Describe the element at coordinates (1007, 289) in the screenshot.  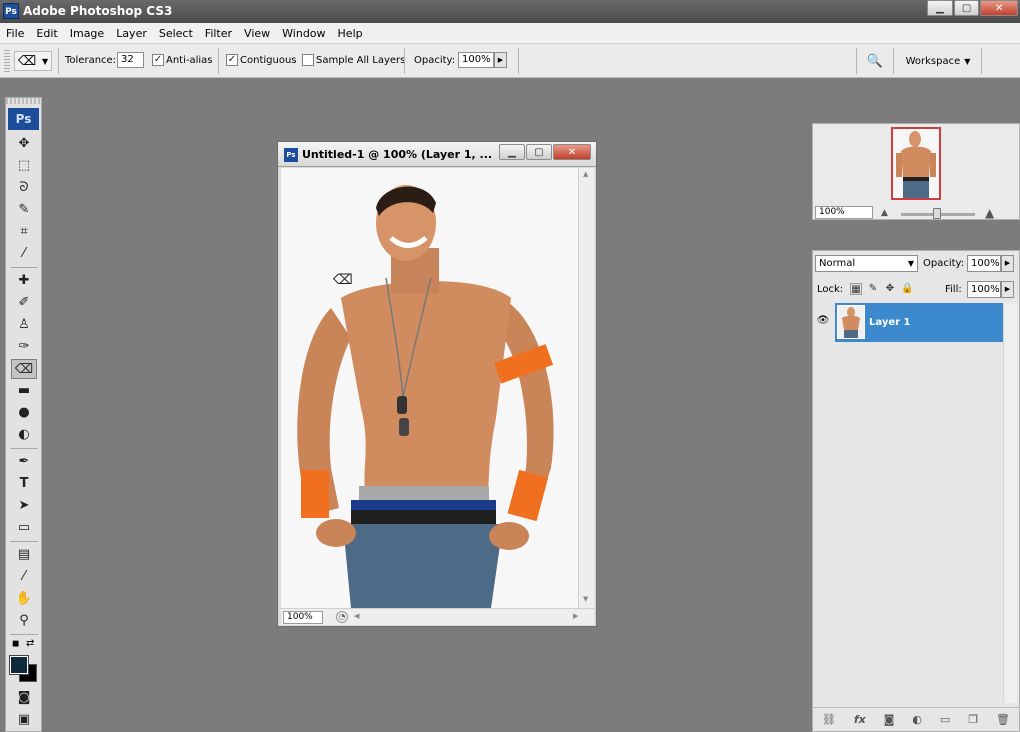
I see `layer-fill-slider-button: ▶` at that location.